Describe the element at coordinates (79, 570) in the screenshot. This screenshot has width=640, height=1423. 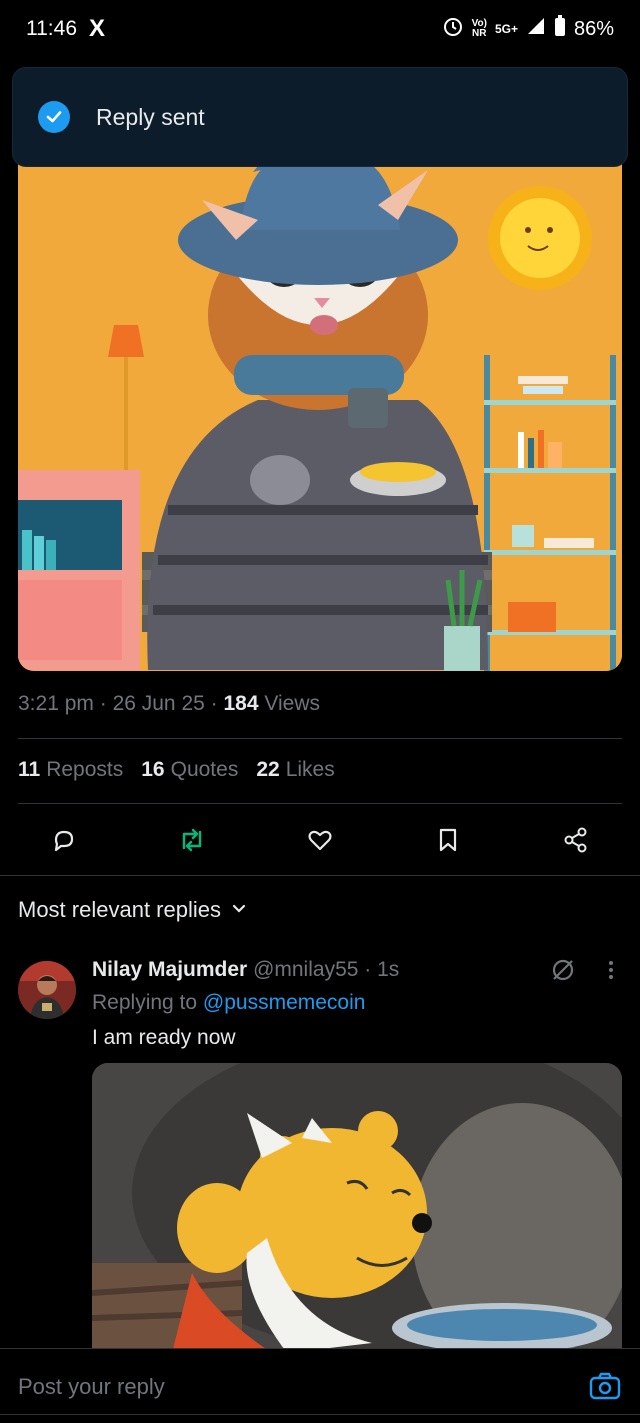
I see `left-shelf-illustration` at that location.